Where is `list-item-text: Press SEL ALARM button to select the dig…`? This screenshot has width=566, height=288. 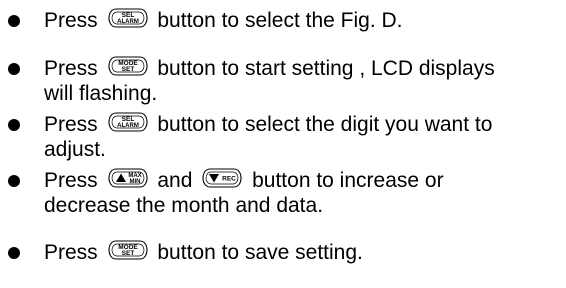
list-item-text: Press SEL ALARM button to select the dig… is located at coordinates (305, 124).